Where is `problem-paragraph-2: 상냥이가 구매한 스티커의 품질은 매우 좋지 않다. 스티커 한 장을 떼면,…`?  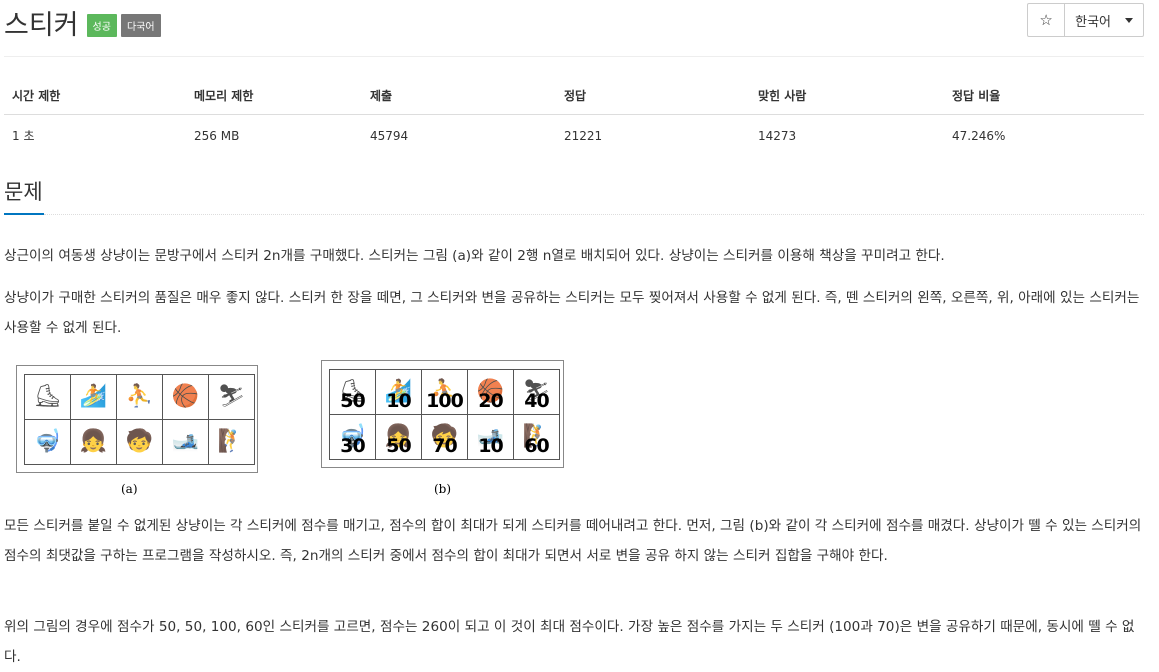
problem-paragraph-2: 상냥이가 구매한 스티커의 품질은 매우 좋지 않다. 스티커 한 장을 떼면,… is located at coordinates (572, 313).